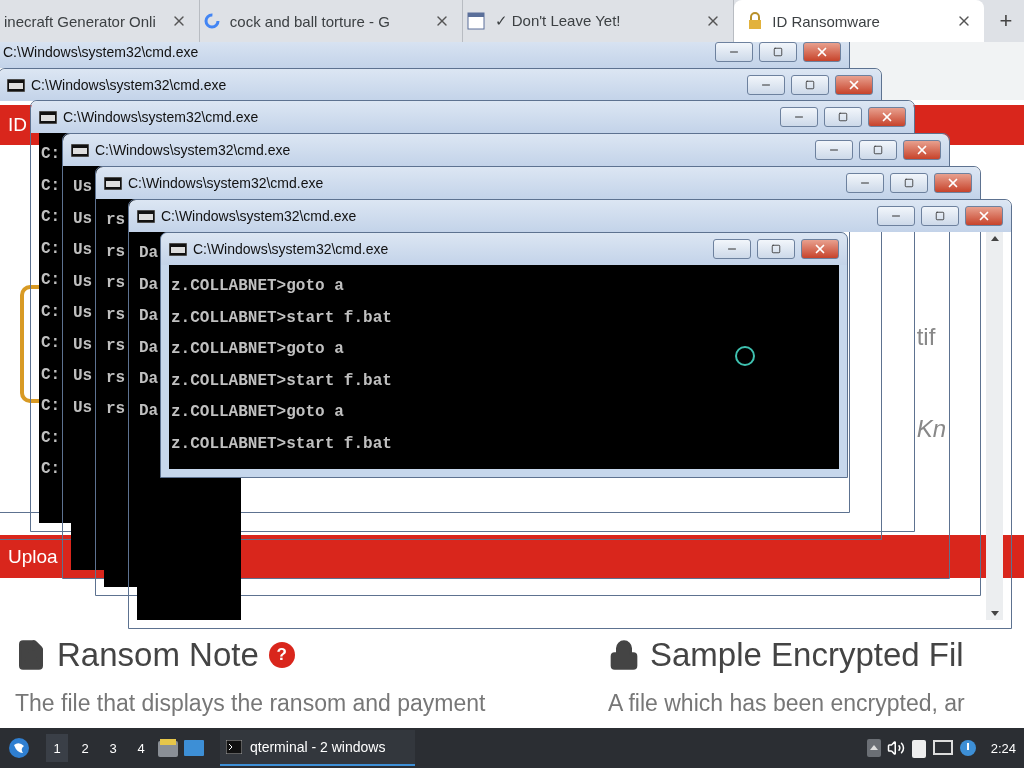 The width and height of the screenshot is (1024, 768). What do you see at coordinates (251, 703) in the screenshot?
I see `section-text: The file that displays the ransom and payment` at bounding box center [251, 703].